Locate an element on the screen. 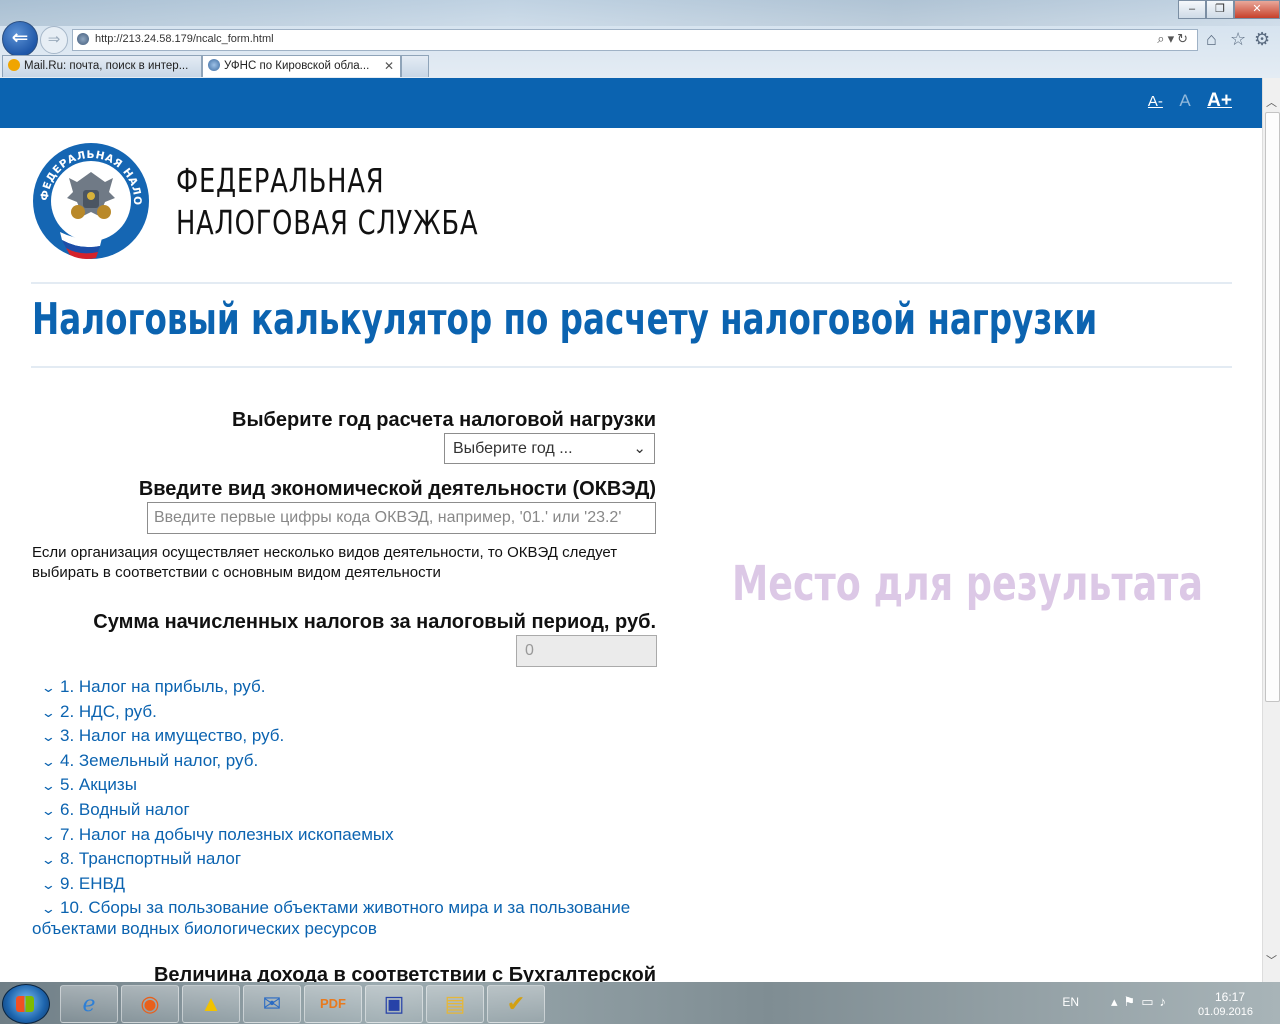  window-controls: – ❐ ✕ is located at coordinates (1229, 9).